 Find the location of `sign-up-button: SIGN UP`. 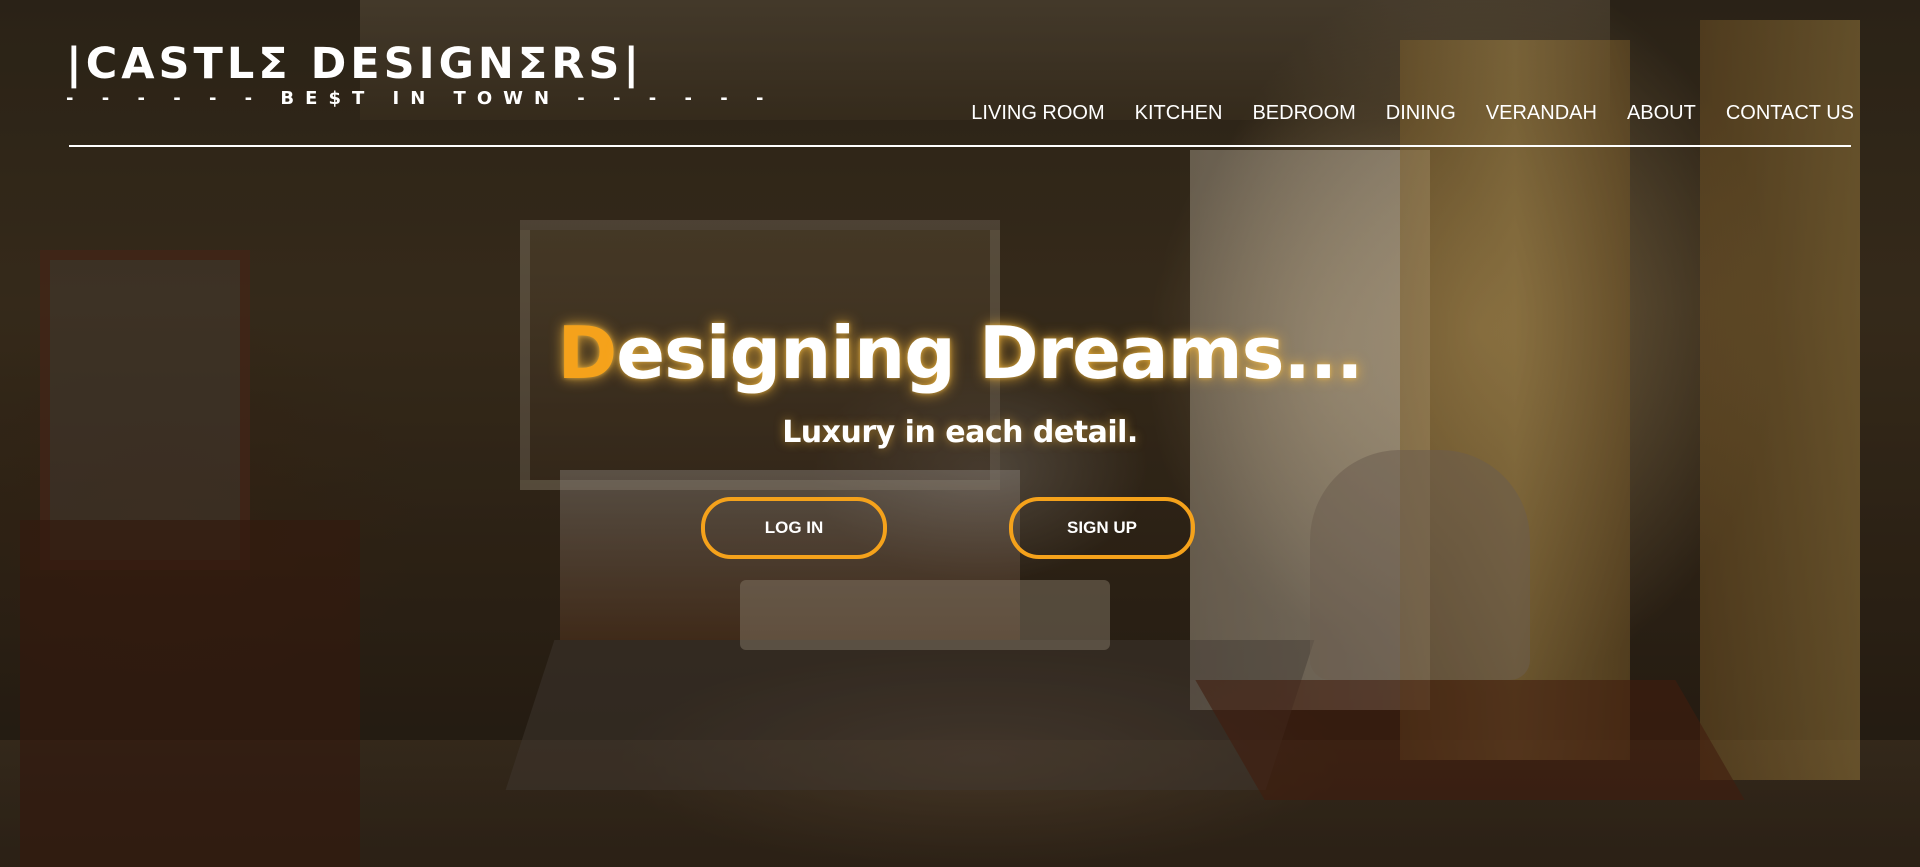

sign-up-button: SIGN UP is located at coordinates (1102, 528).